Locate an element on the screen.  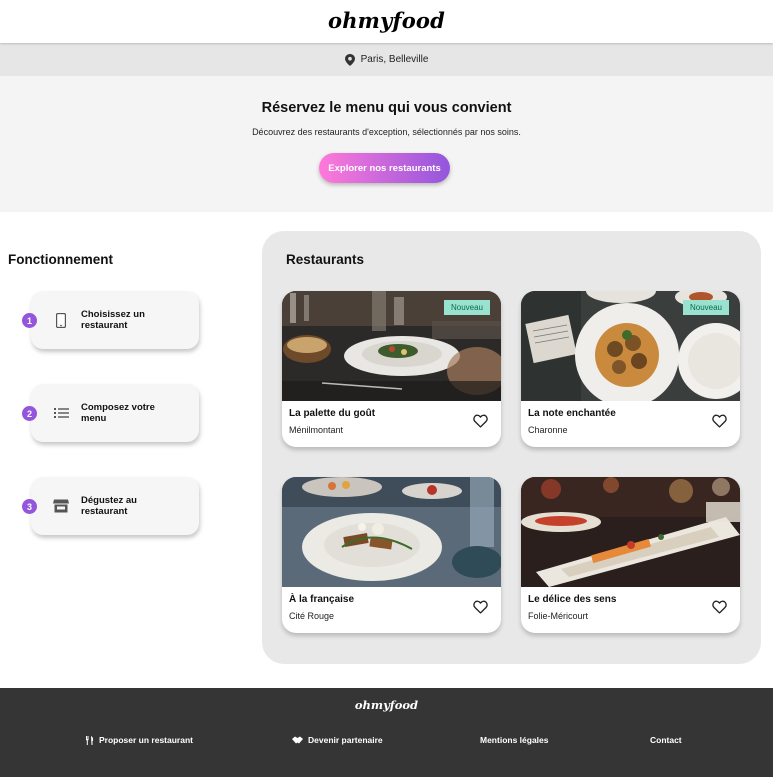
restaurant-name: Le délice des sens is located at coordinates (572, 599).